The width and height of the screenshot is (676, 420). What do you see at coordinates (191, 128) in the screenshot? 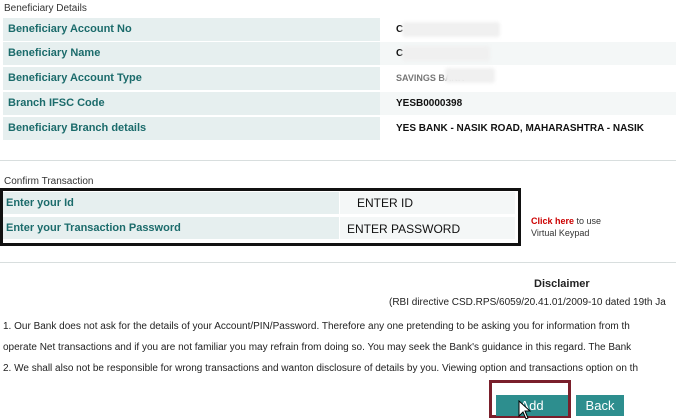
I see `beneficiary-branch-label: Beneficiary Branch details` at bounding box center [191, 128].